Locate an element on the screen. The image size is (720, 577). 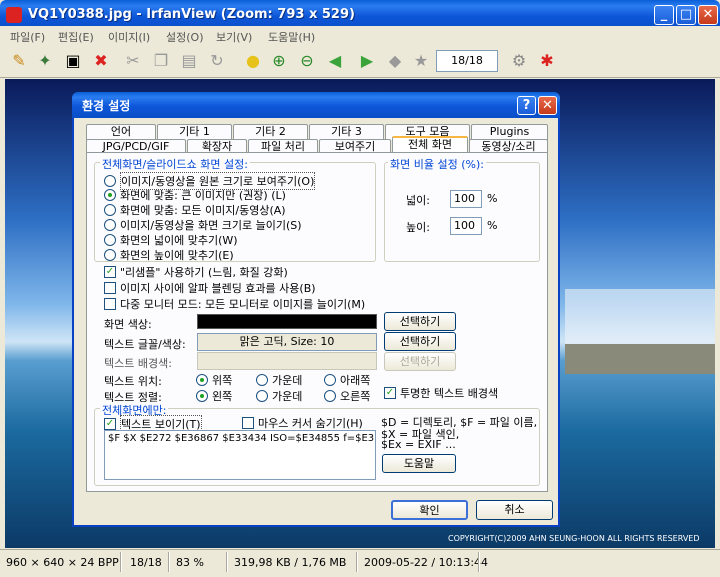
ratio-group-label: 화면 비율 설정 (%): is located at coordinates (437, 164).